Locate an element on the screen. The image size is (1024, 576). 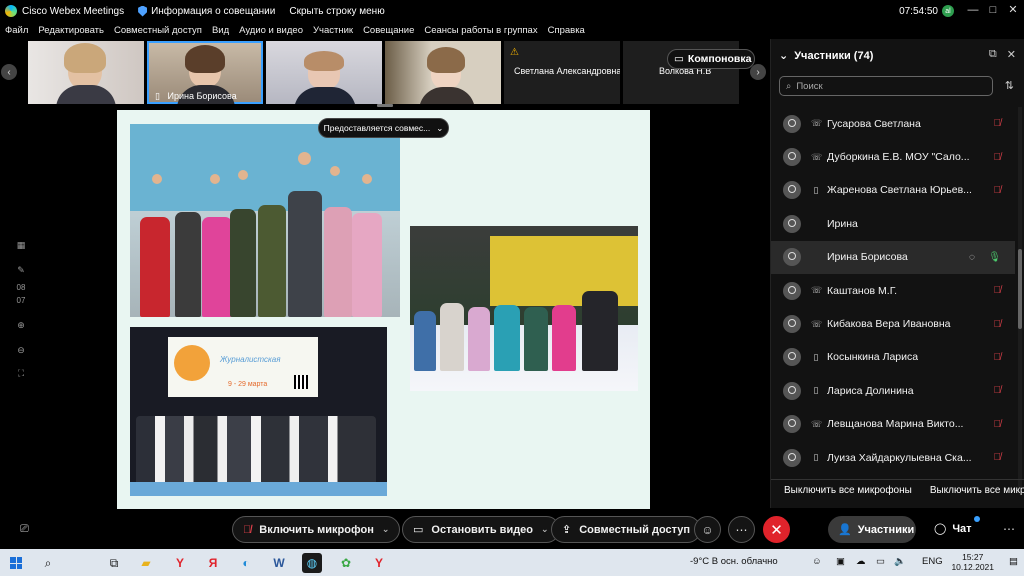
menu-item-share: Совместный доступ is located at coordinates (158, 30).